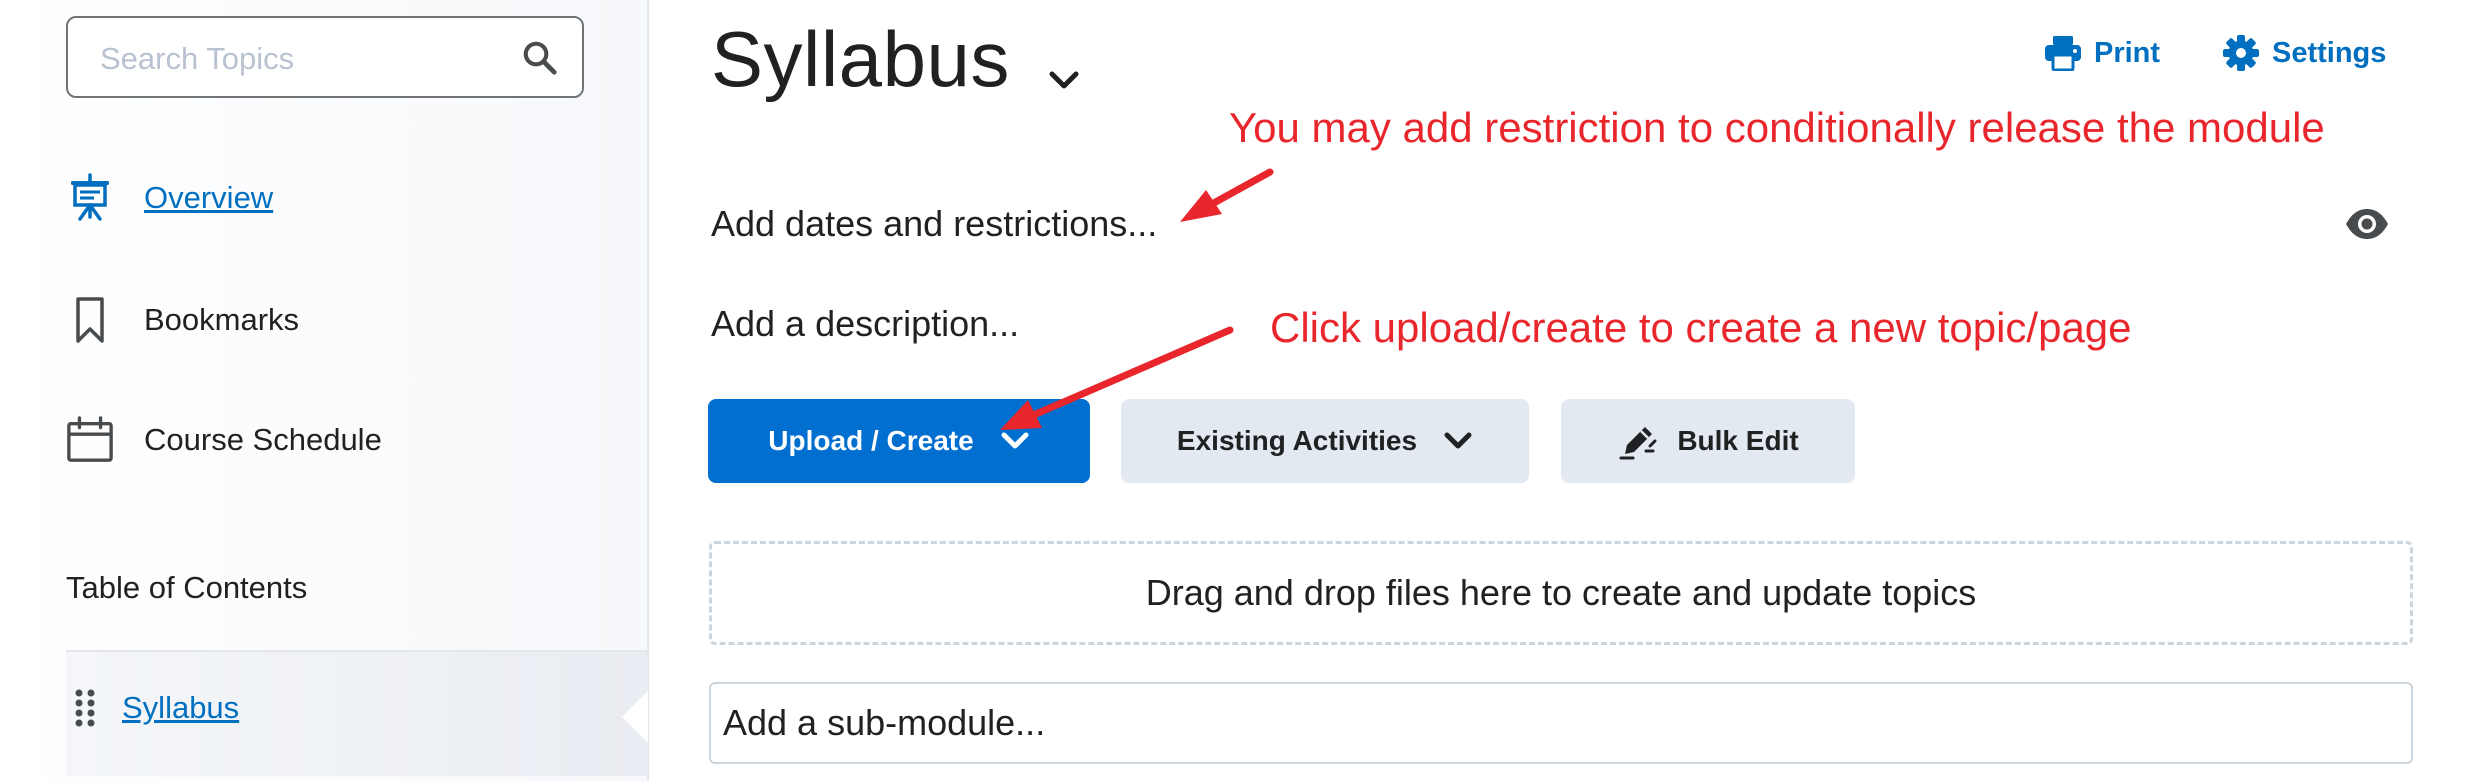 The height and width of the screenshot is (781, 2468). Describe the element at coordinates (356, 714) in the screenshot. I see `toc-item-syllabus: Syllabus` at that location.